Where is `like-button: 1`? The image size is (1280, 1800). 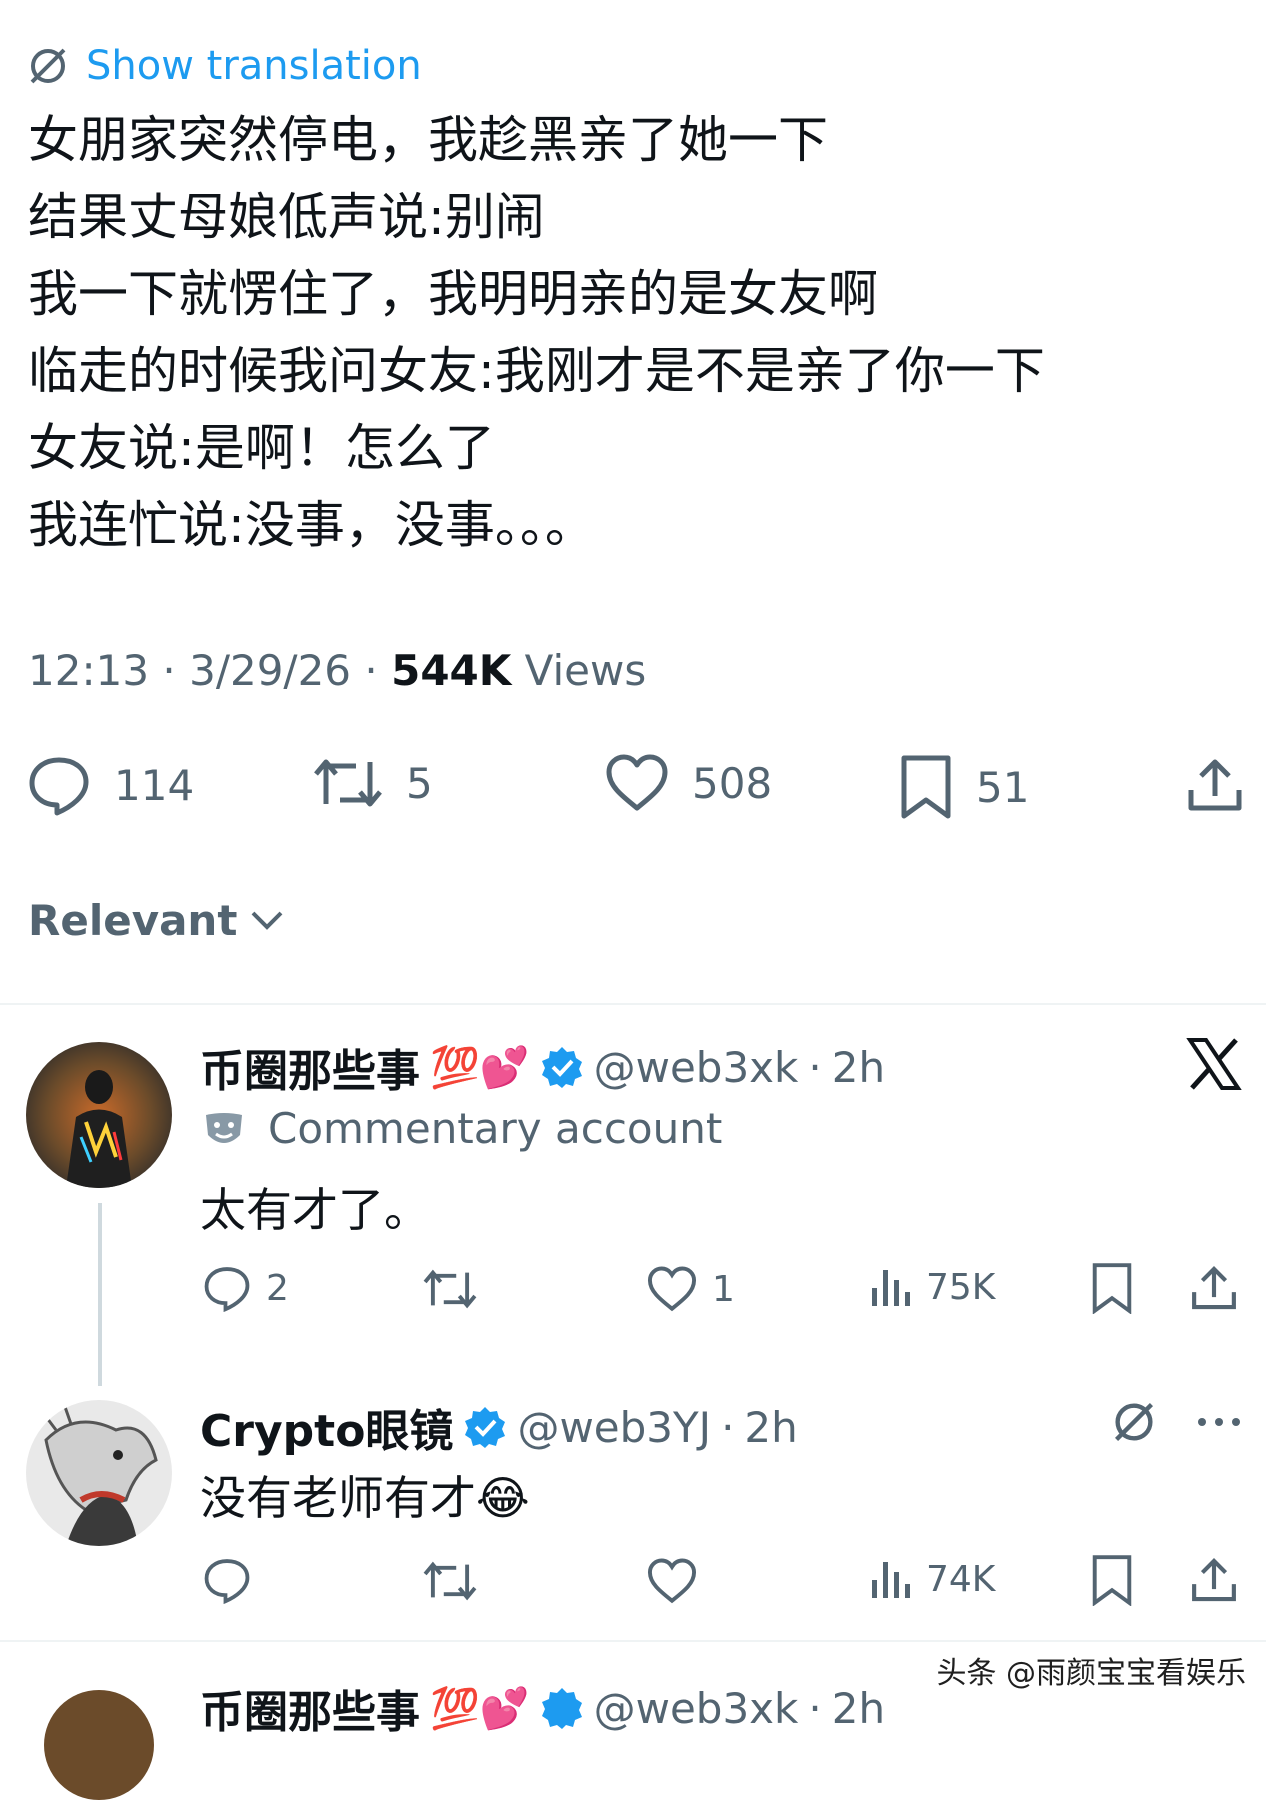 like-button: 1 is located at coordinates (690, 1289).